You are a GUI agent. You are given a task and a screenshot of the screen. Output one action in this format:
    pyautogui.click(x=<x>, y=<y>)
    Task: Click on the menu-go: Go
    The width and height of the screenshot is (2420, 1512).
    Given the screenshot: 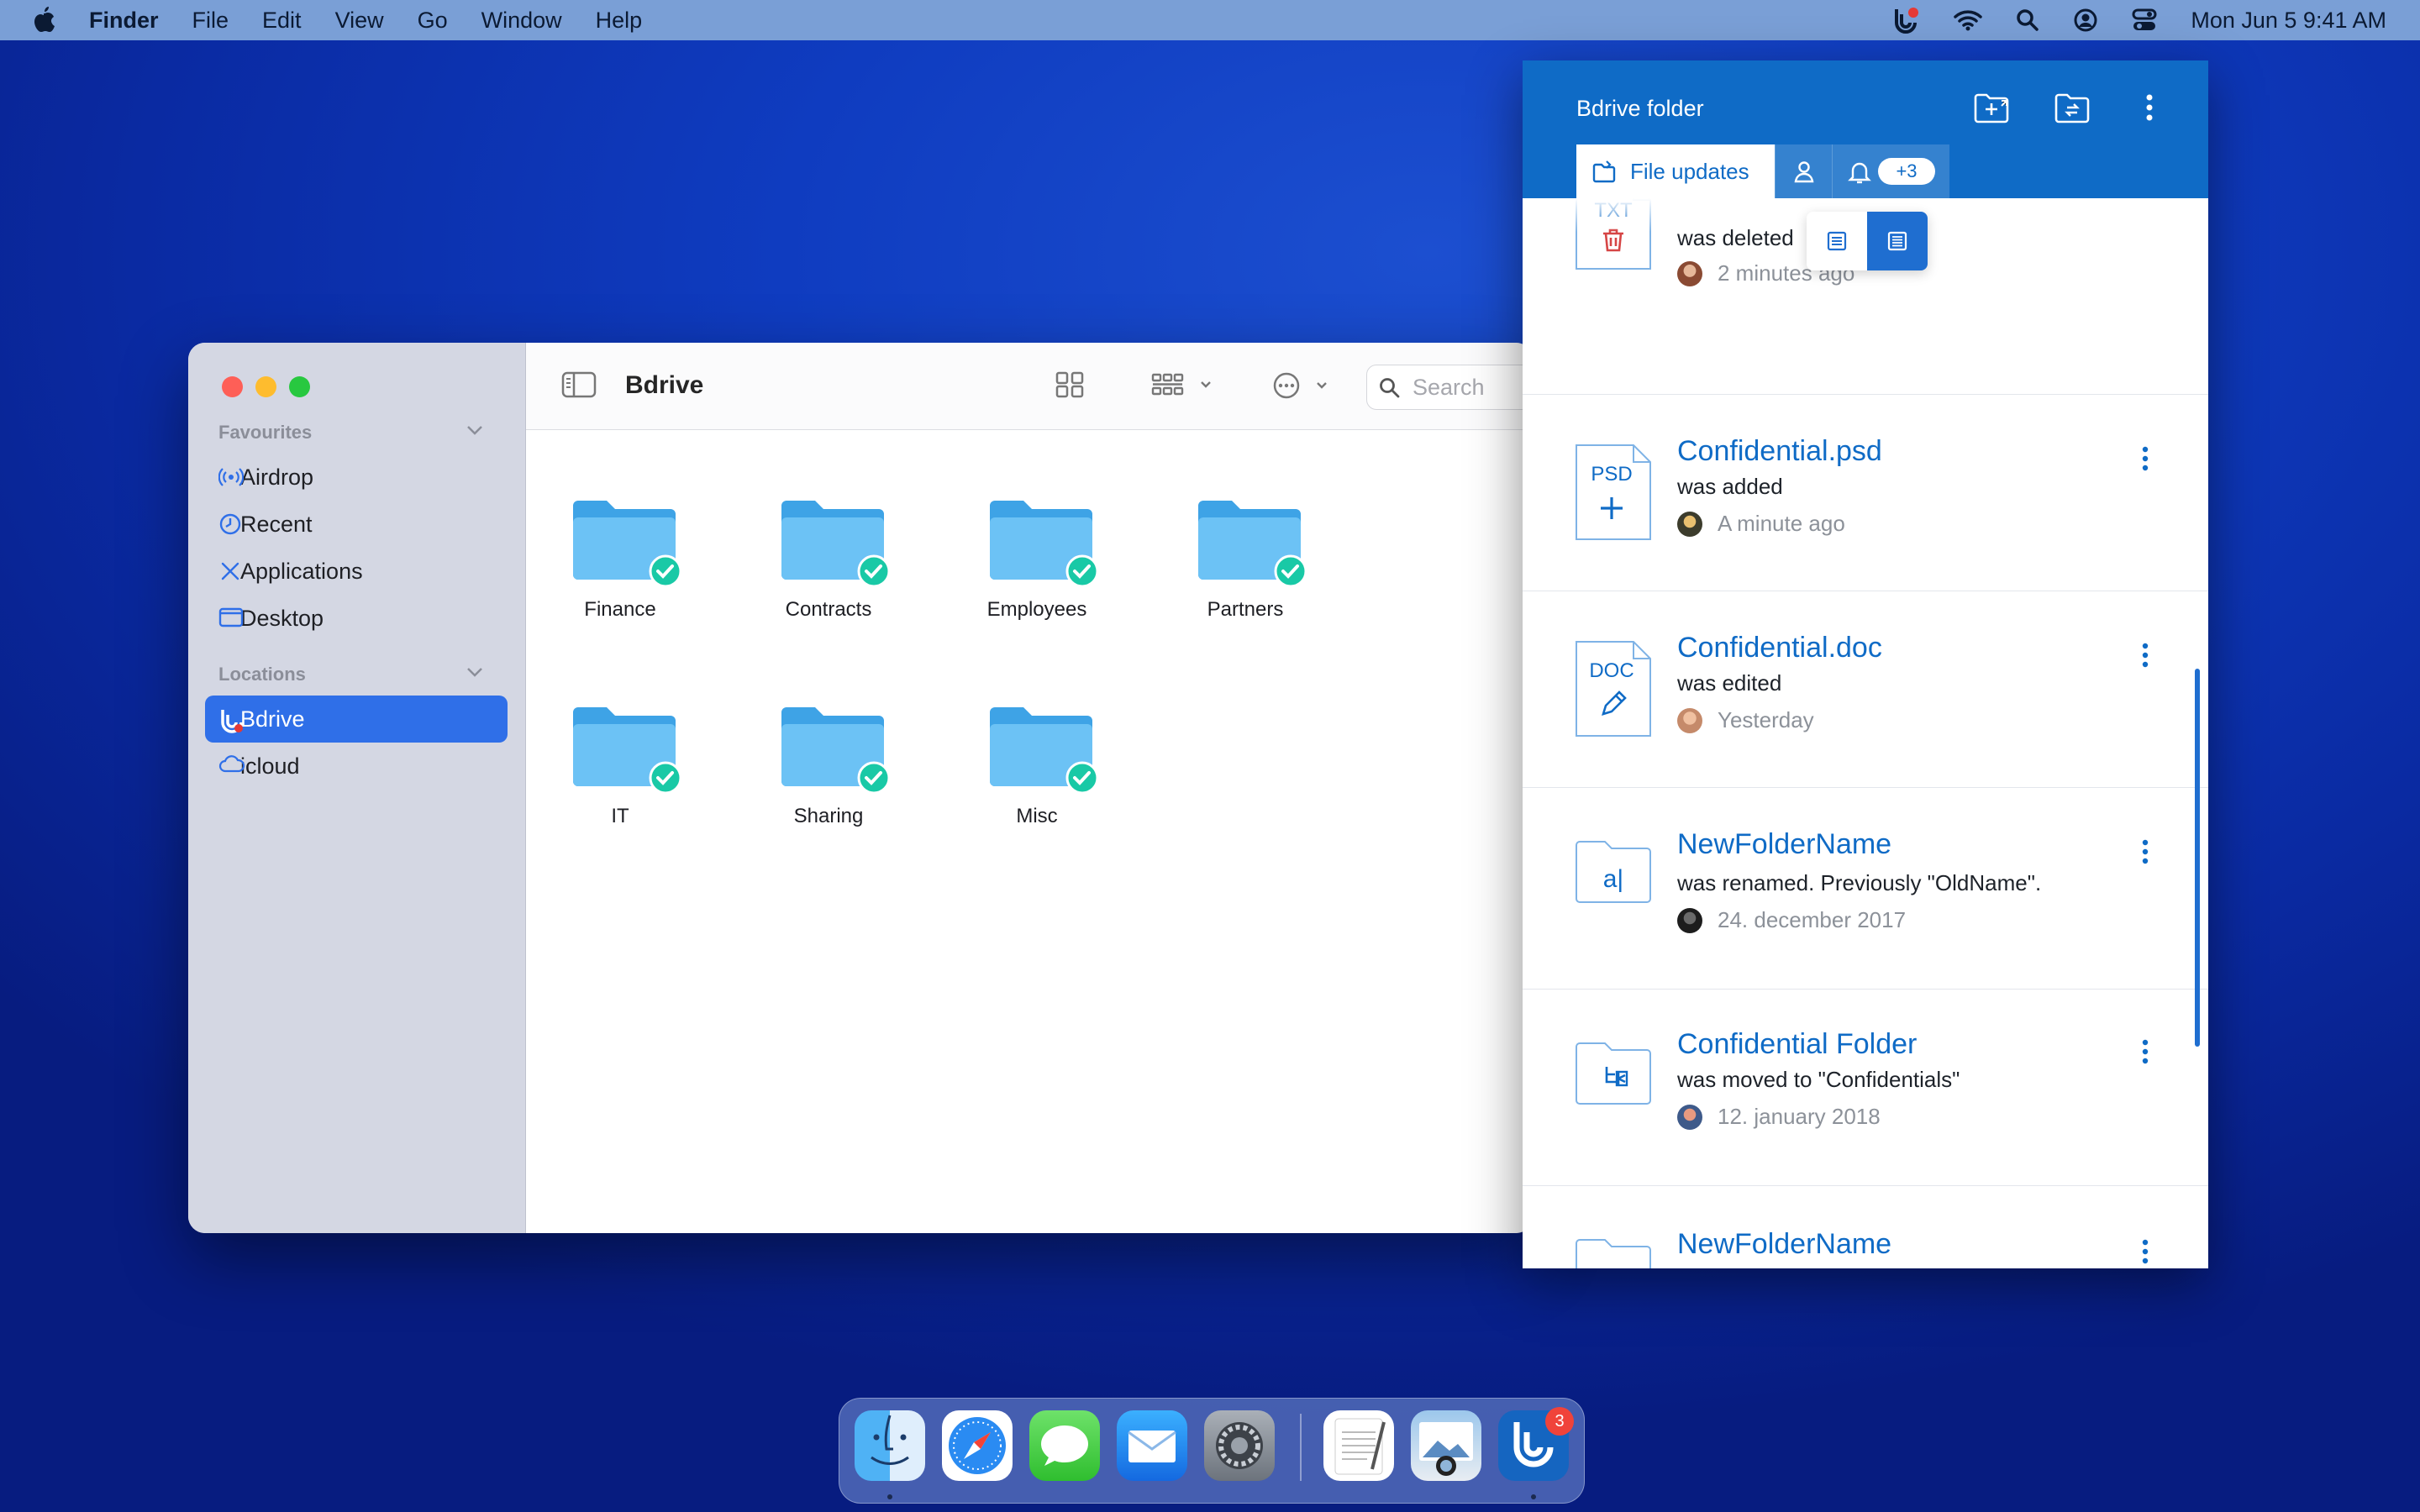 What is the action you would take?
    pyautogui.click(x=433, y=21)
    